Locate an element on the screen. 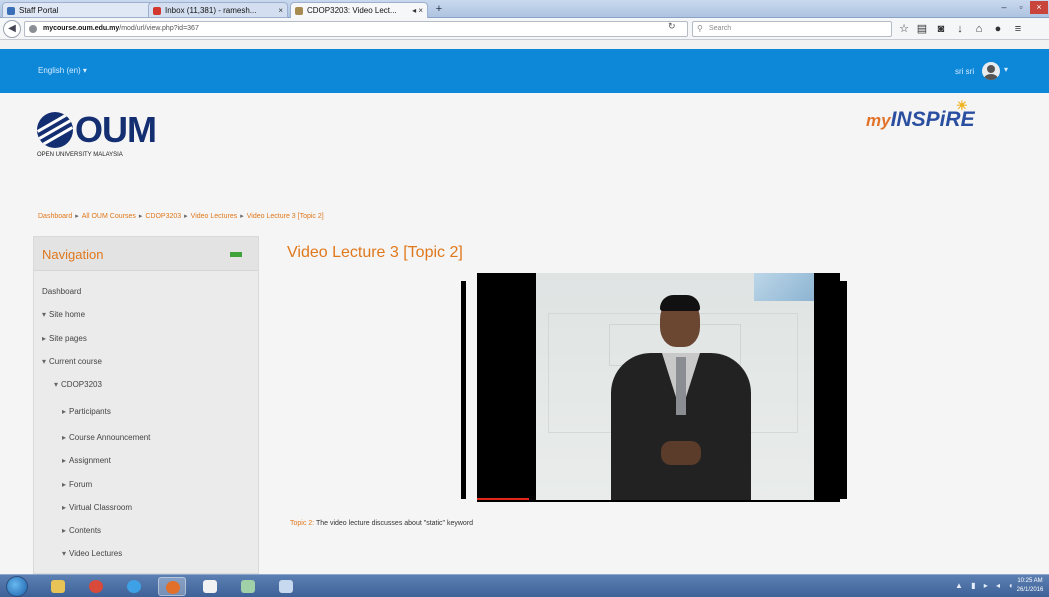  close-tab-icon: × is located at coordinates (280, 10).